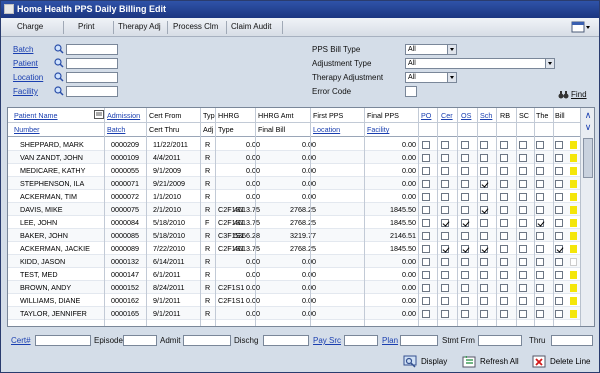  Describe the element at coordinates (286, 340) in the screenshot. I see `dischg-field` at that location.